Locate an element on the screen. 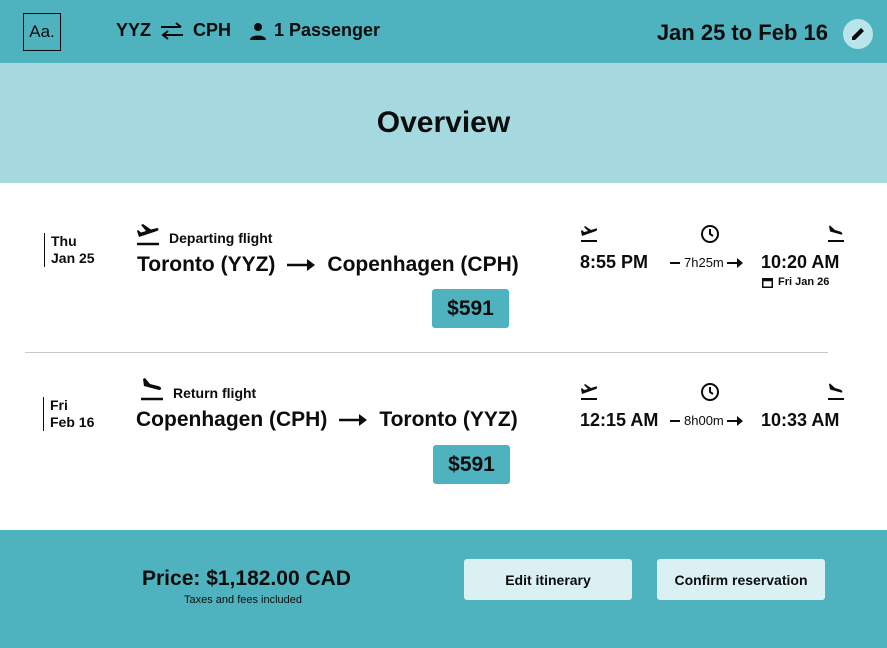 This screenshot has height=648, width=887. duration-label: 7h25m is located at coordinates (704, 262).